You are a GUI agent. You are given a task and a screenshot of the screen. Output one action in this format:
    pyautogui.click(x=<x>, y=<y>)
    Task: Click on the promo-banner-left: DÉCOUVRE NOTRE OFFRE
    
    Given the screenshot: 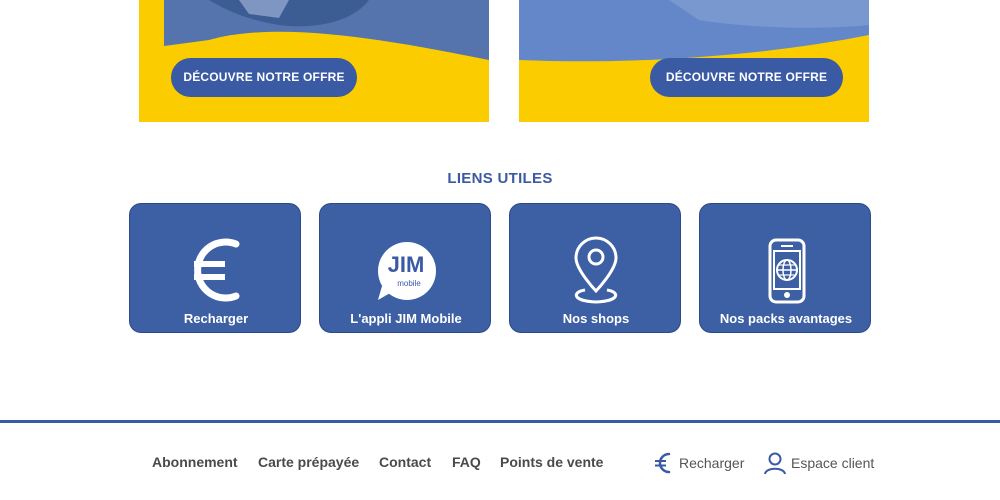 What is the action you would take?
    pyautogui.click(x=314, y=61)
    